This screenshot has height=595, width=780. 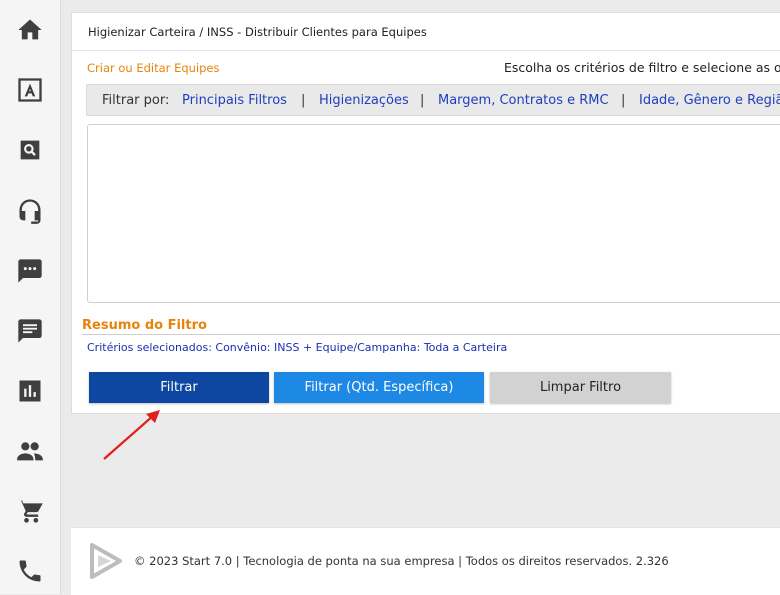 I want to click on filter-specific-qty-button: Filtrar (Qtd. Específica), so click(x=379, y=387).